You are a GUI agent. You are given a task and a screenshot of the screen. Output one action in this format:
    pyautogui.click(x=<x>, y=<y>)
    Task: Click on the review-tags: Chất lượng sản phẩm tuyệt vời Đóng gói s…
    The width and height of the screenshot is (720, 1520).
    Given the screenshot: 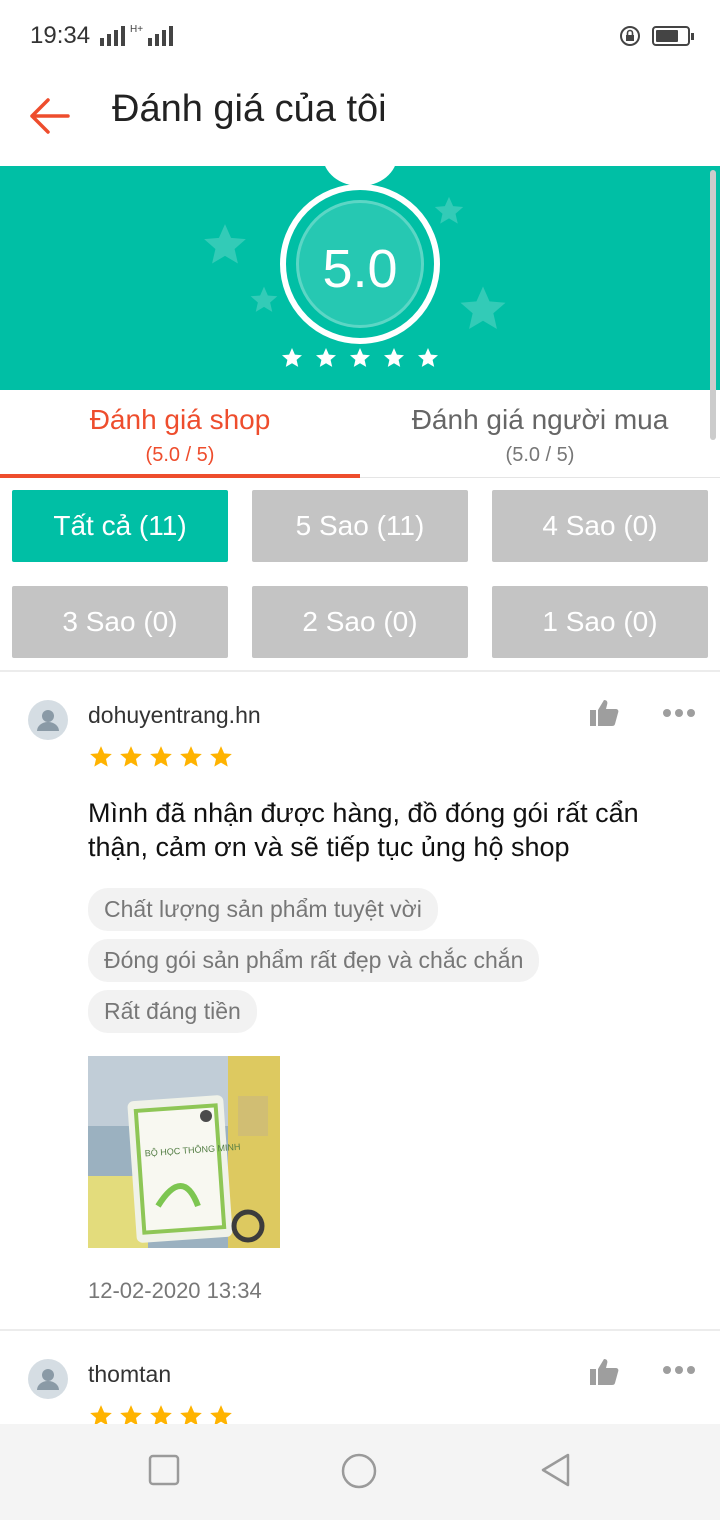 What is the action you would take?
    pyautogui.click(x=388, y=964)
    